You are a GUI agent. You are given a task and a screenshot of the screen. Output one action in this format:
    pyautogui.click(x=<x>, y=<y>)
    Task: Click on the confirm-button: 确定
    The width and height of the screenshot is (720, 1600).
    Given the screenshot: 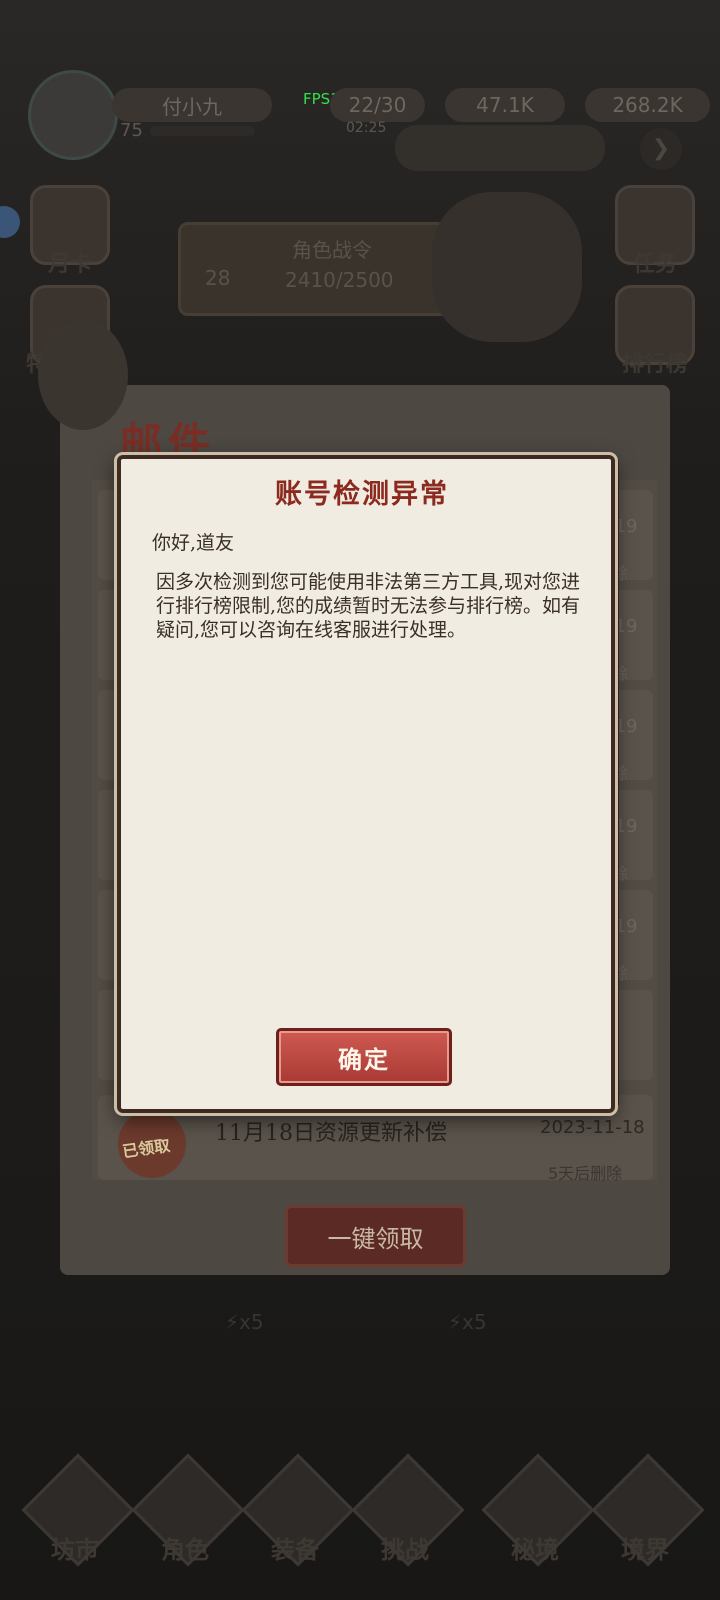 What is the action you would take?
    pyautogui.click(x=364, y=1057)
    